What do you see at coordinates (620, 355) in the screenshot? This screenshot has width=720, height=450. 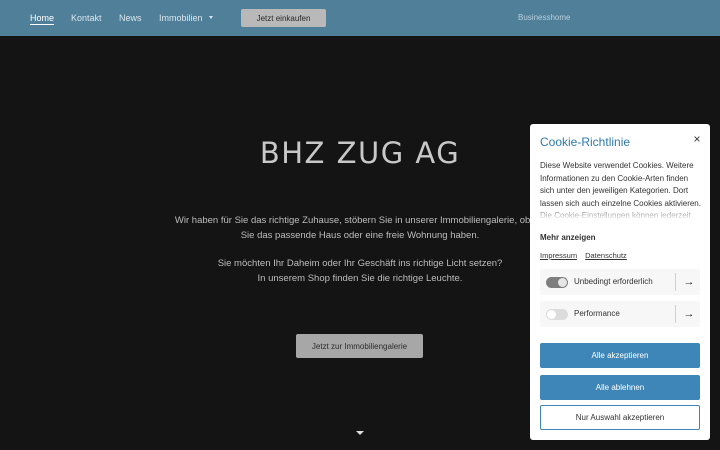 I see `accept-all-button: Alle akzeptieren` at bounding box center [620, 355].